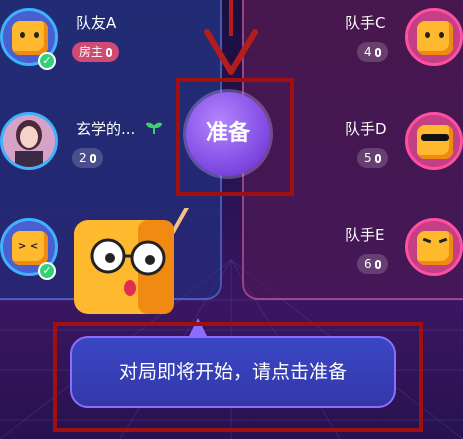  I want to click on opponent-e-avatar, so click(434, 247).